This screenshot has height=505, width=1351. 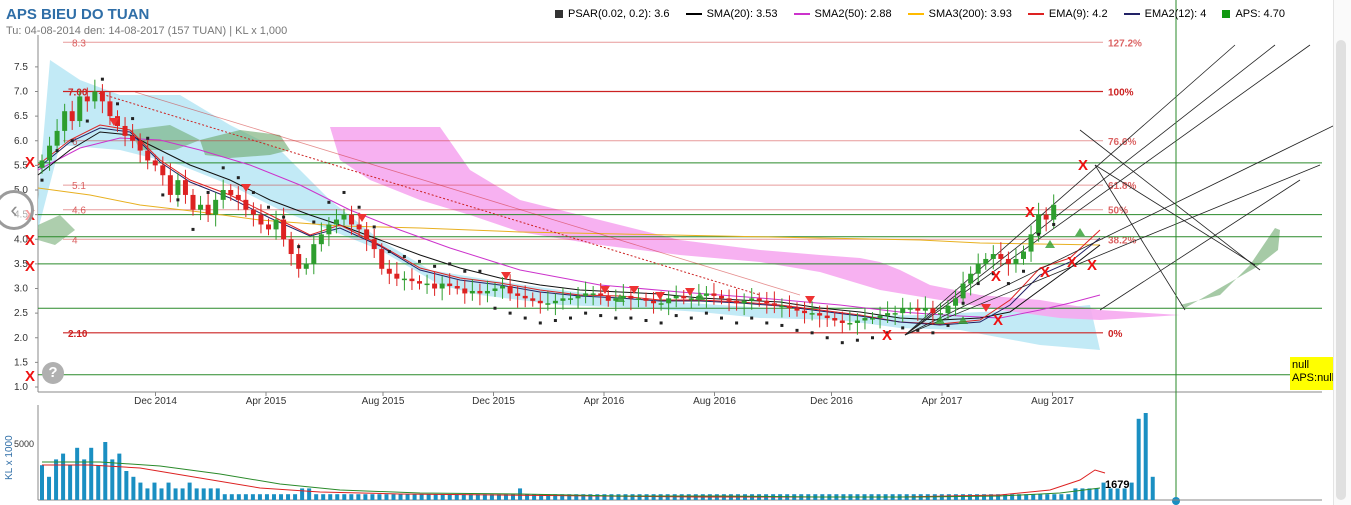 What do you see at coordinates (1067, 14) in the screenshot?
I see `legend-item-ema9: EMA(9): 4.2` at bounding box center [1067, 14].